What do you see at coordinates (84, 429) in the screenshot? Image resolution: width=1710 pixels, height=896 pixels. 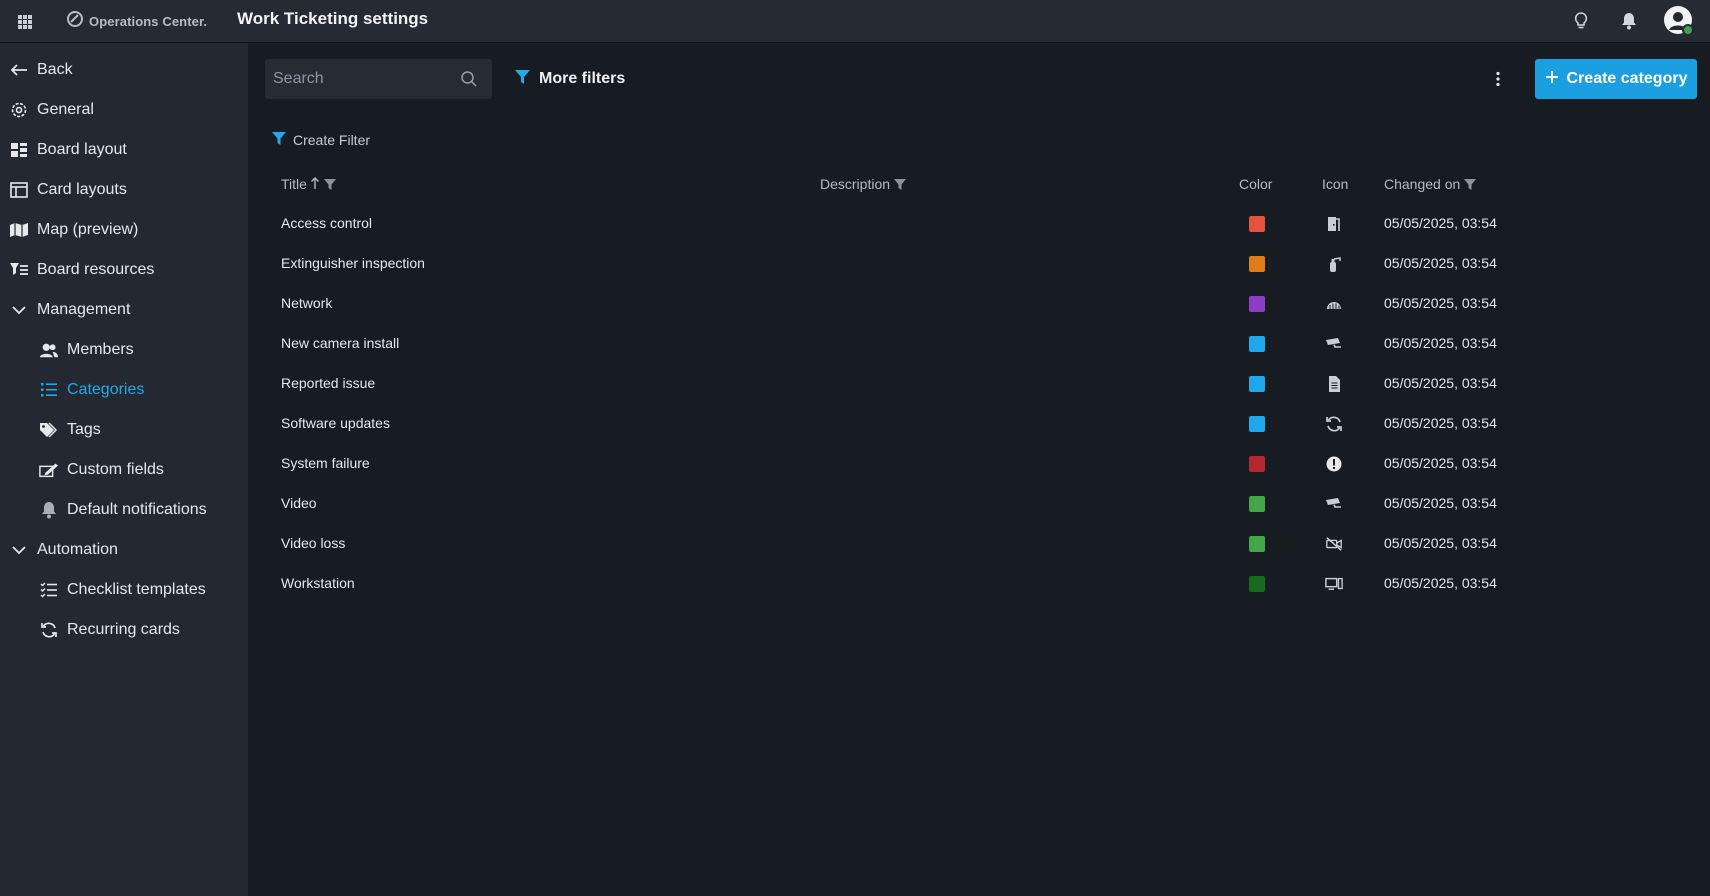 I see `sidebar-item-label: Tags` at bounding box center [84, 429].